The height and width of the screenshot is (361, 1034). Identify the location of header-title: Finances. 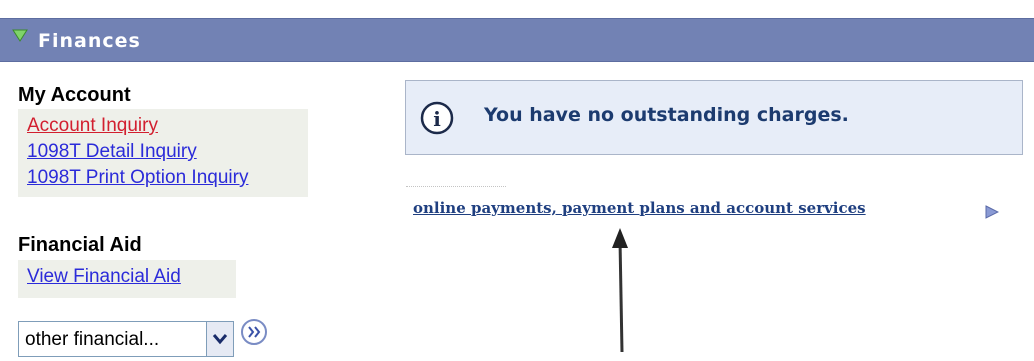
(89, 41).